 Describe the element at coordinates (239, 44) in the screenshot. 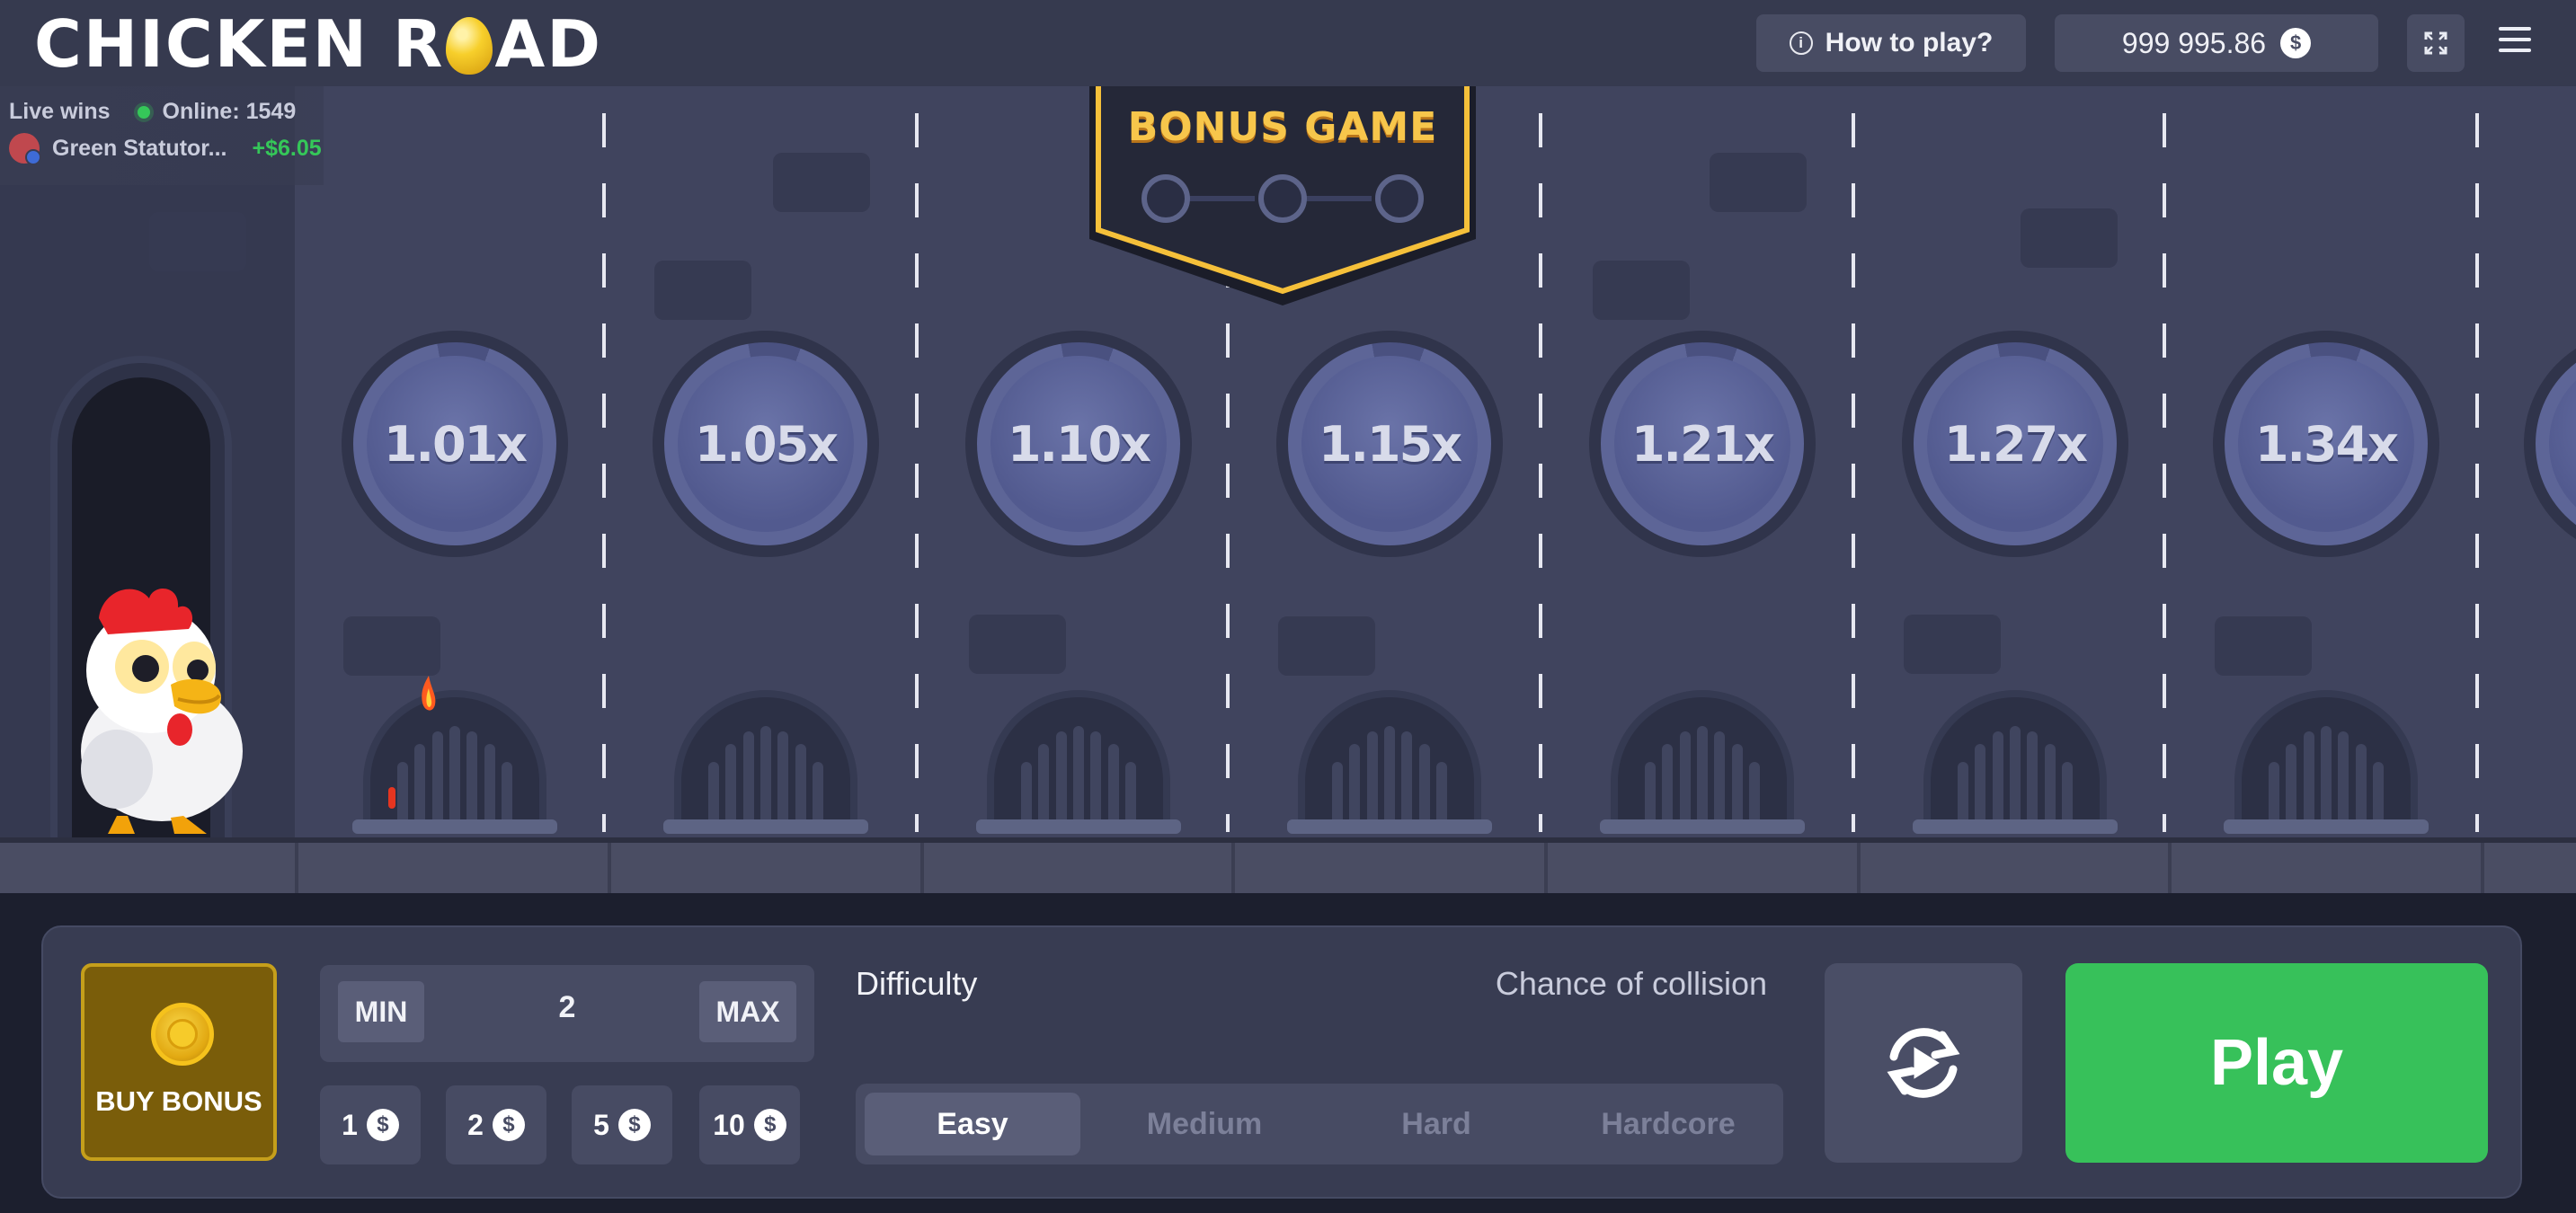

I see `logo-text-start: CHICKEN R` at that location.